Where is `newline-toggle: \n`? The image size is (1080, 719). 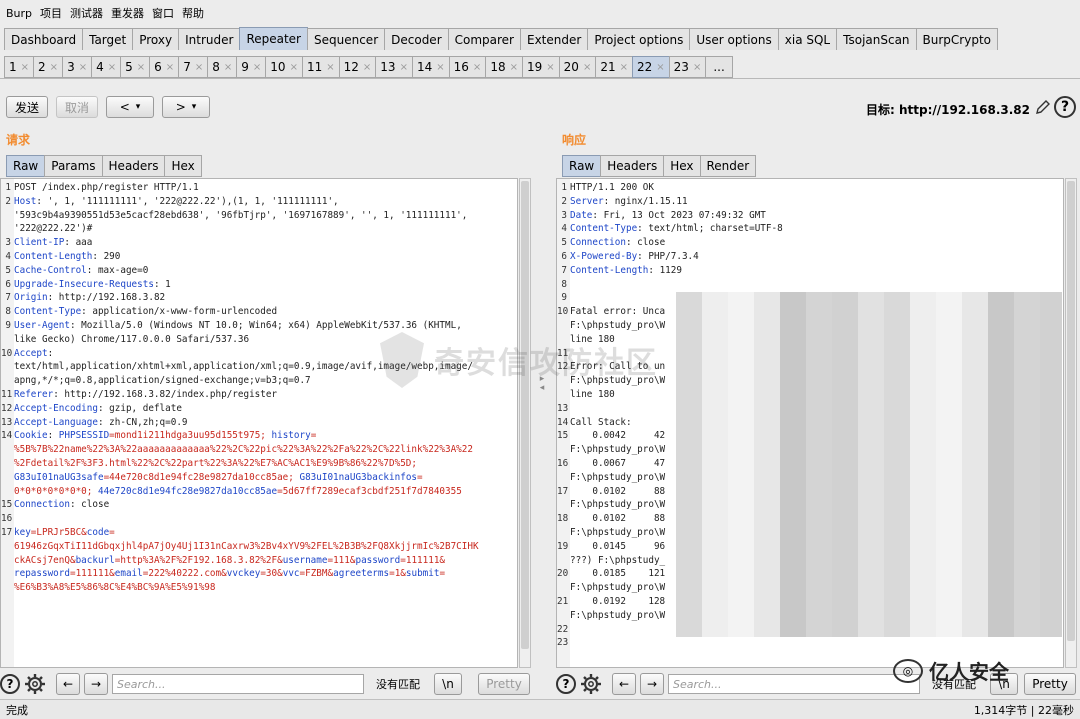
newline-toggle: \n is located at coordinates (448, 684).